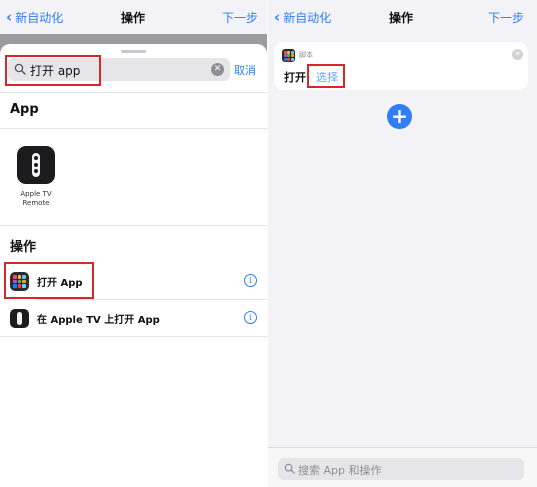 This screenshot has height=487, width=537. Describe the element at coordinates (295, 77) in the screenshot. I see `card-verb: 打开` at that location.